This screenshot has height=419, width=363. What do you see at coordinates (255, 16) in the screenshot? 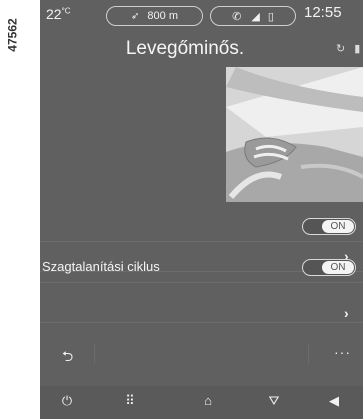
I see `signal-icon: ◢` at bounding box center [255, 16].